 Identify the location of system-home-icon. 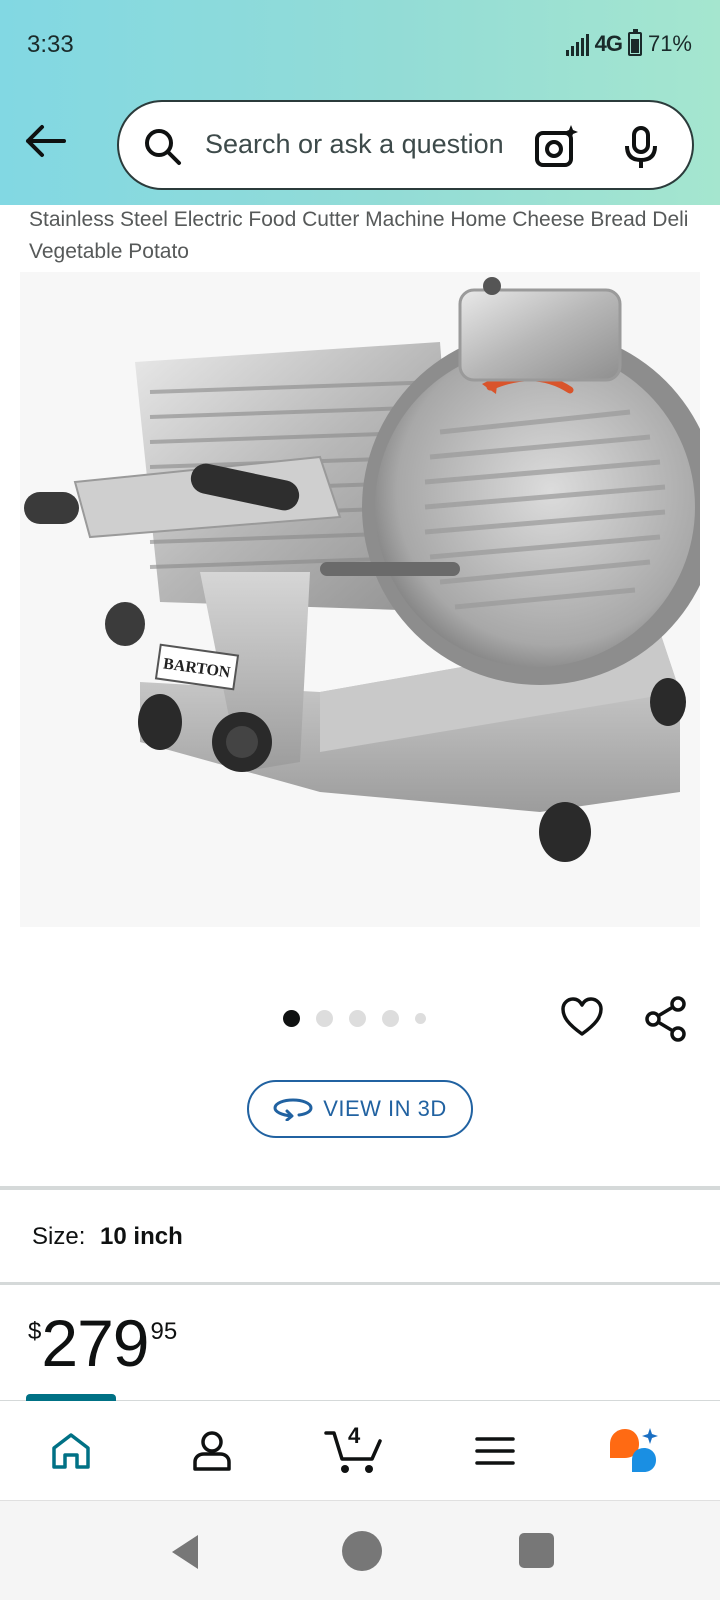
(362, 1551).